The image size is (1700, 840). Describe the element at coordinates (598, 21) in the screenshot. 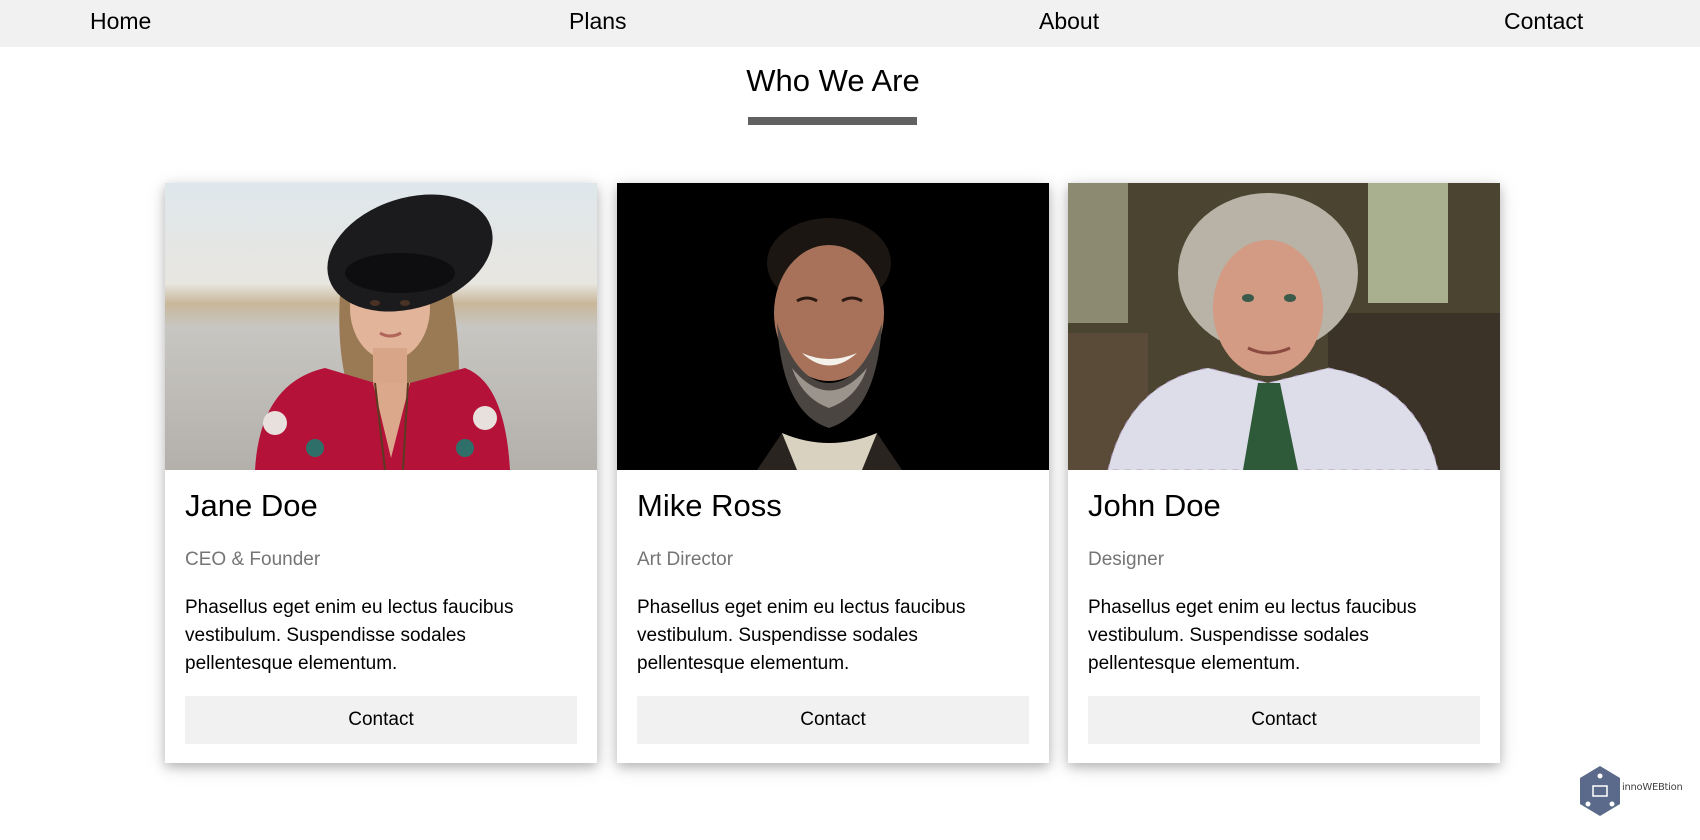

I see `nav-plans-link: Plans` at that location.